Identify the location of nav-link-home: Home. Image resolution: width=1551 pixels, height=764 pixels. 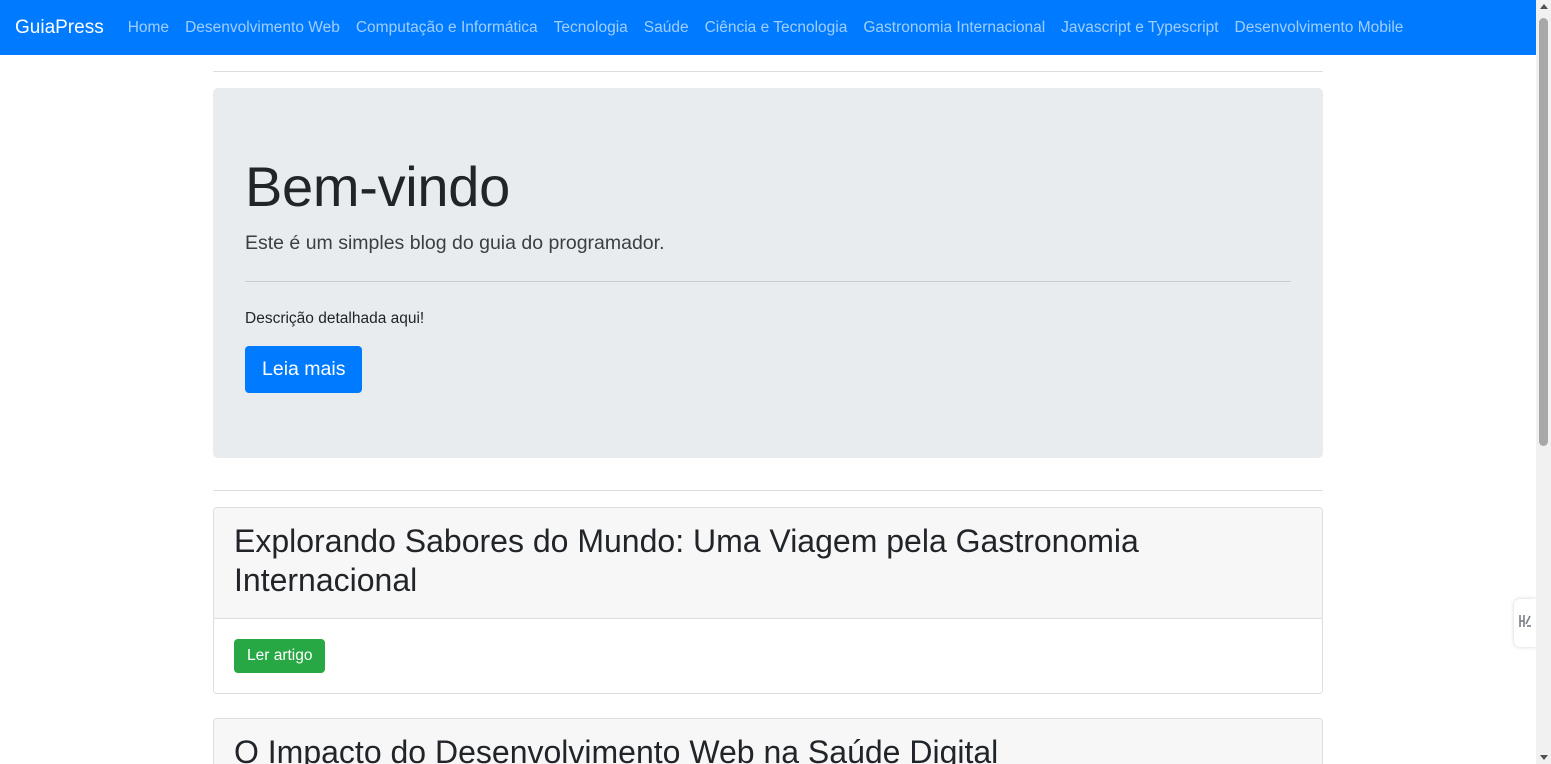
(152, 28).